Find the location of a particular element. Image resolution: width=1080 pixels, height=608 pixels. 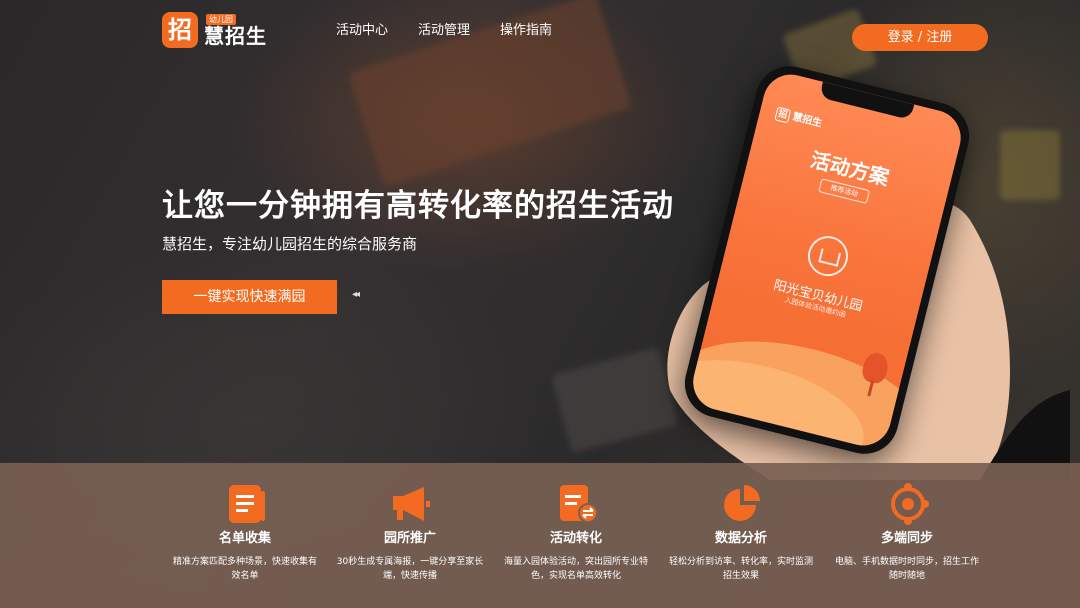

hero-subline: 慧招生，专注幼儿园招生的综合服务商 is located at coordinates (290, 244).